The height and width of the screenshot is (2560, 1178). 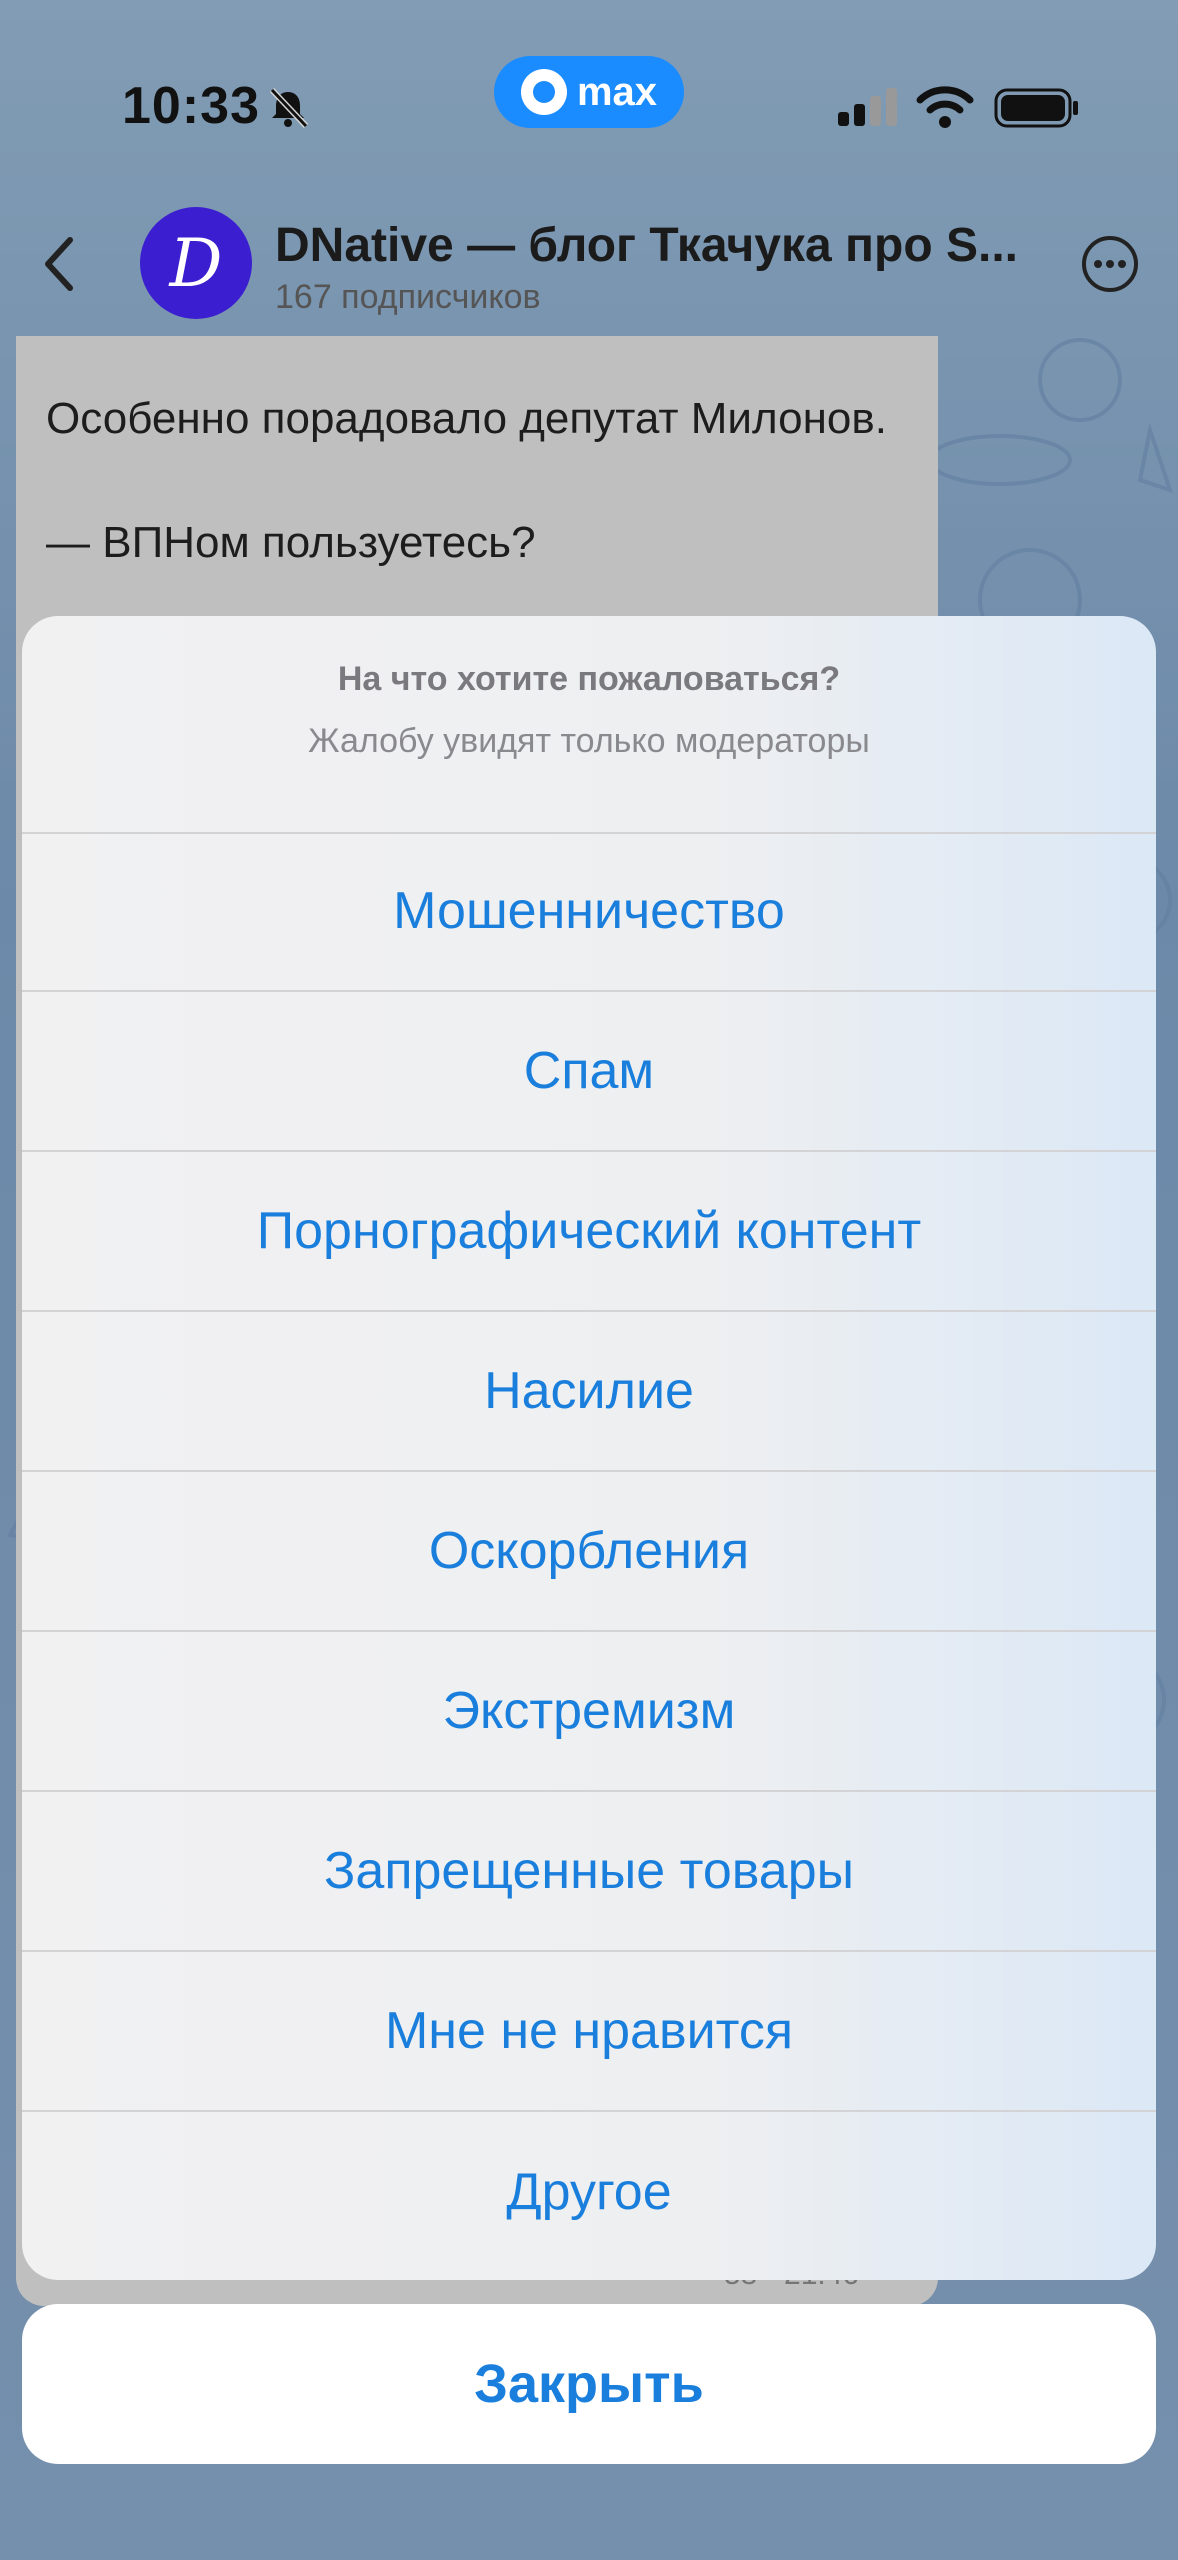 I want to click on report-option-spam: Спам, so click(x=589, y=1072).